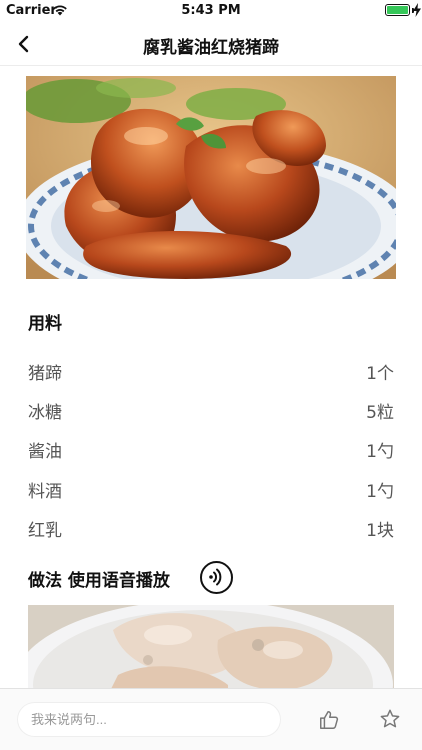 Image resolution: width=422 pixels, height=750 pixels. What do you see at coordinates (45, 413) in the screenshot?
I see `ingredient-name: 冰糖` at bounding box center [45, 413].